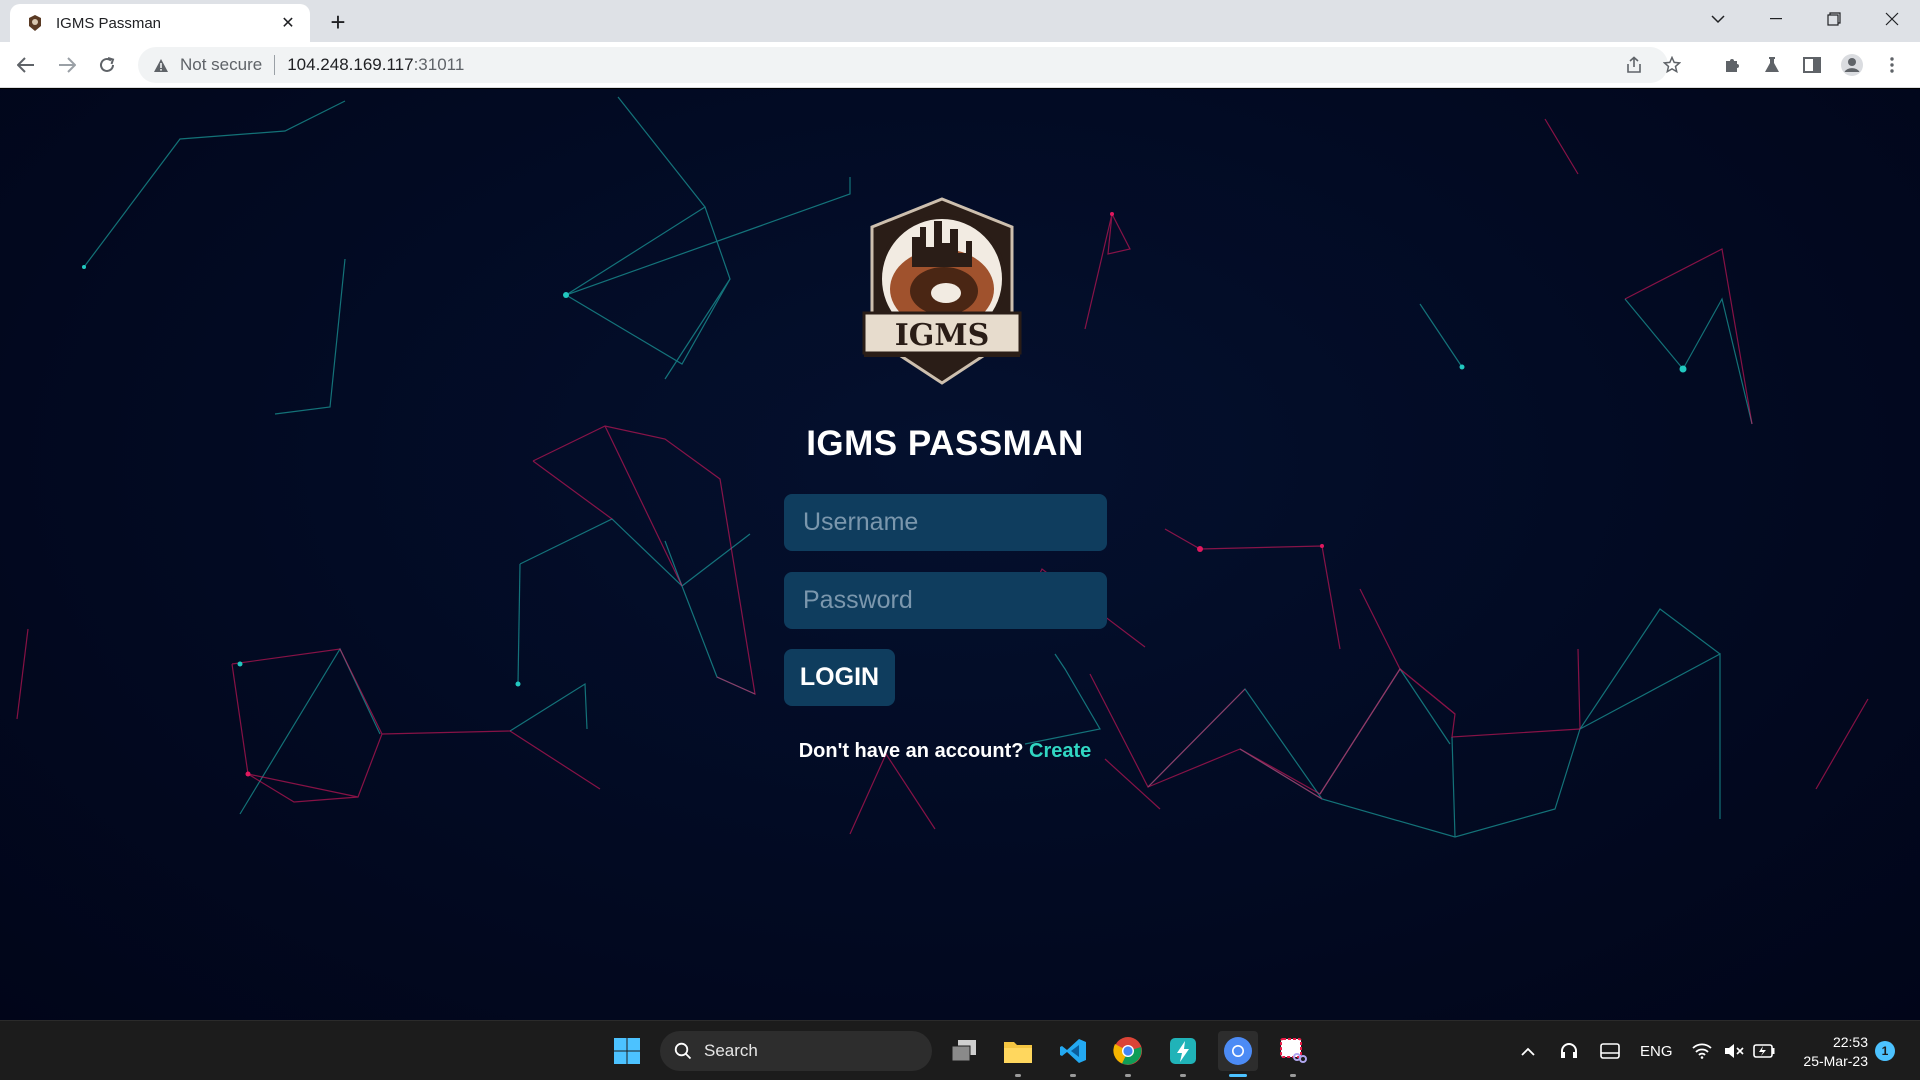  Describe the element at coordinates (26, 65) in the screenshot. I see `back-arrow-icon` at that location.